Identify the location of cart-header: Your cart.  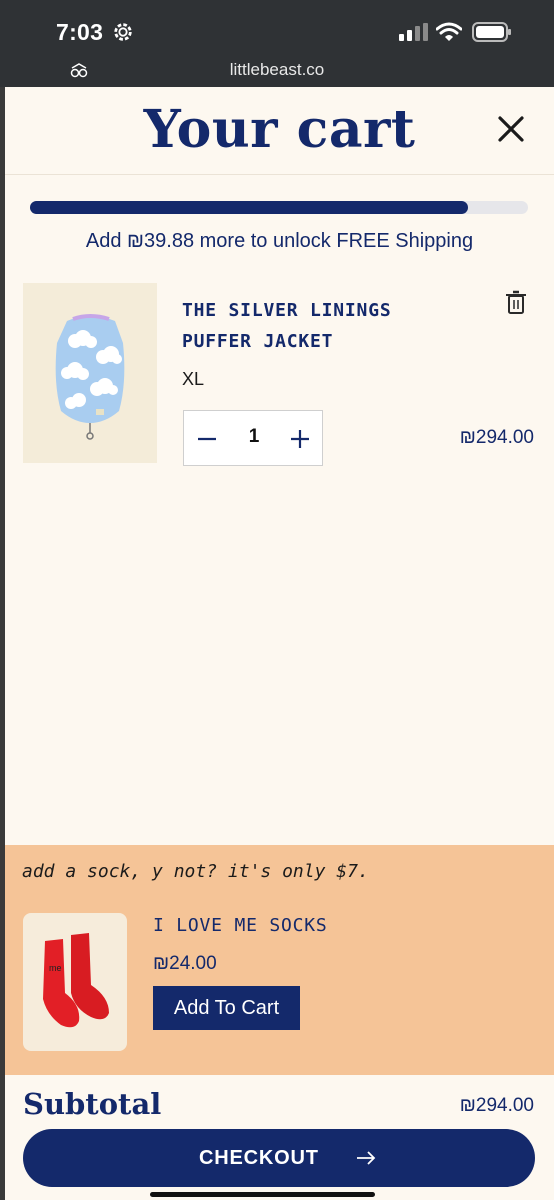
(279, 131).